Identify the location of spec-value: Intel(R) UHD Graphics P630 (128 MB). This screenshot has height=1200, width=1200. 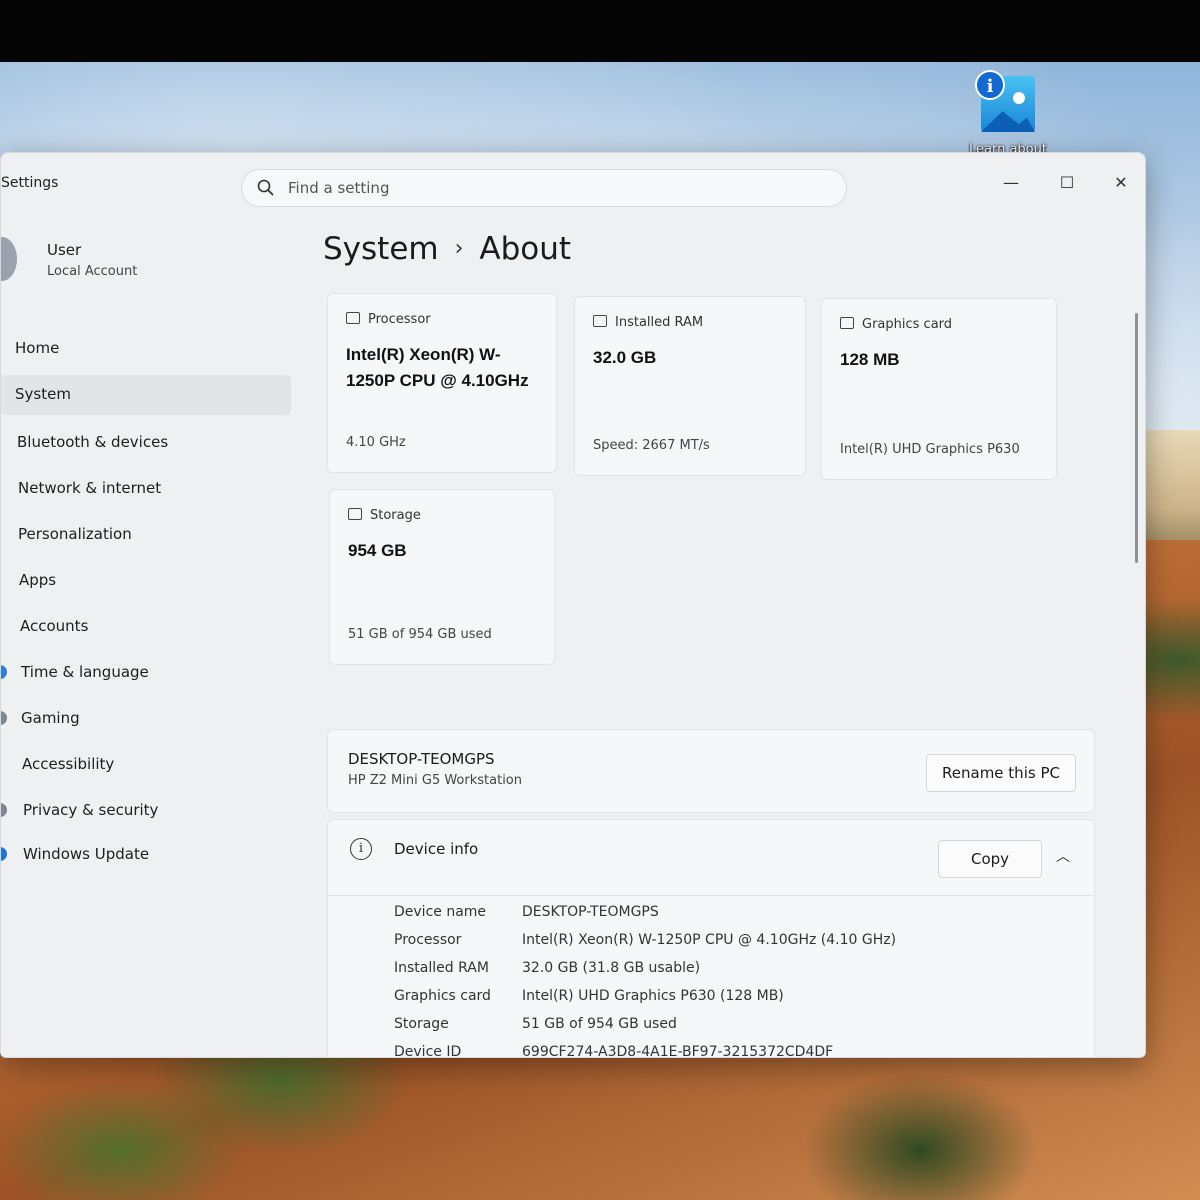
(653, 996).